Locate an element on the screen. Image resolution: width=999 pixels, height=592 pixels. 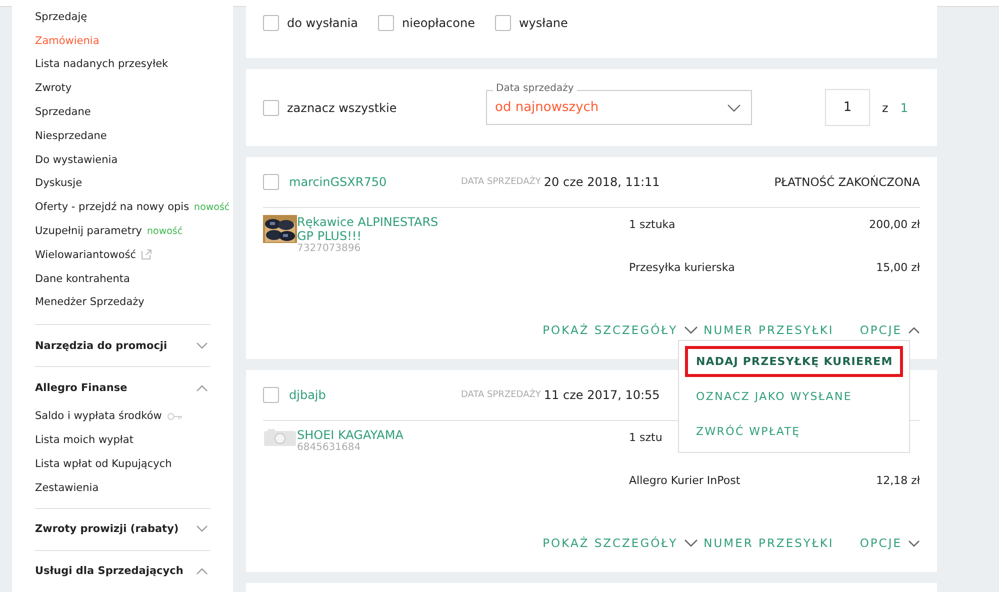
section-header: Narzędzia do promocji is located at coordinates (122, 345).